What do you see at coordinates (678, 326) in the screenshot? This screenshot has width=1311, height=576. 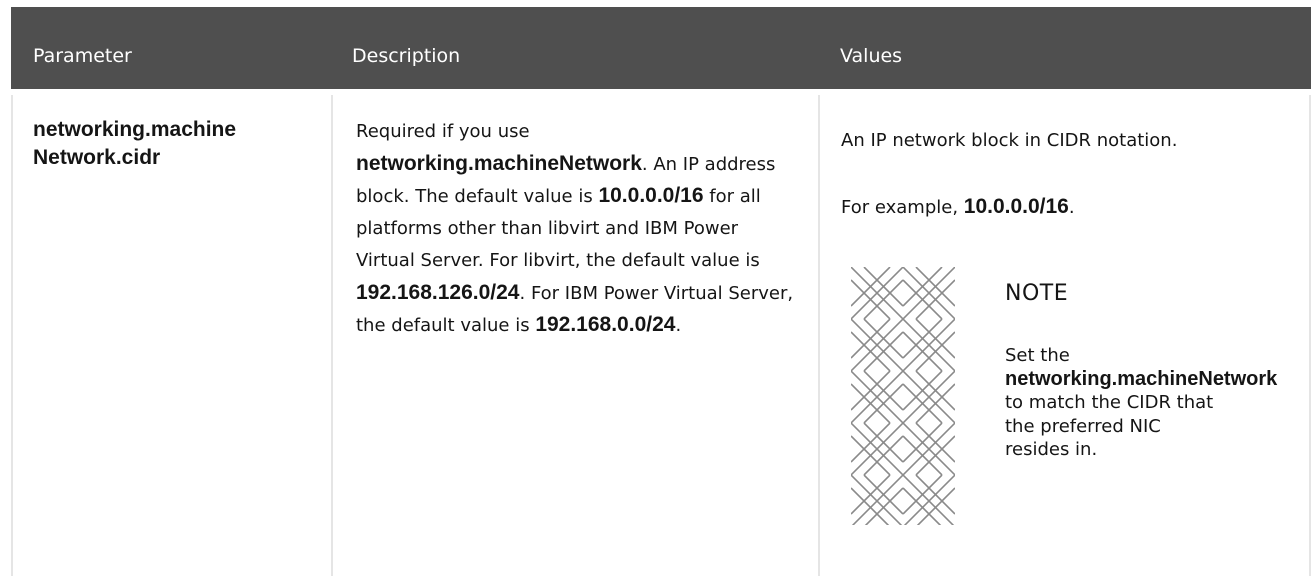 I see `description-text: .` at bounding box center [678, 326].